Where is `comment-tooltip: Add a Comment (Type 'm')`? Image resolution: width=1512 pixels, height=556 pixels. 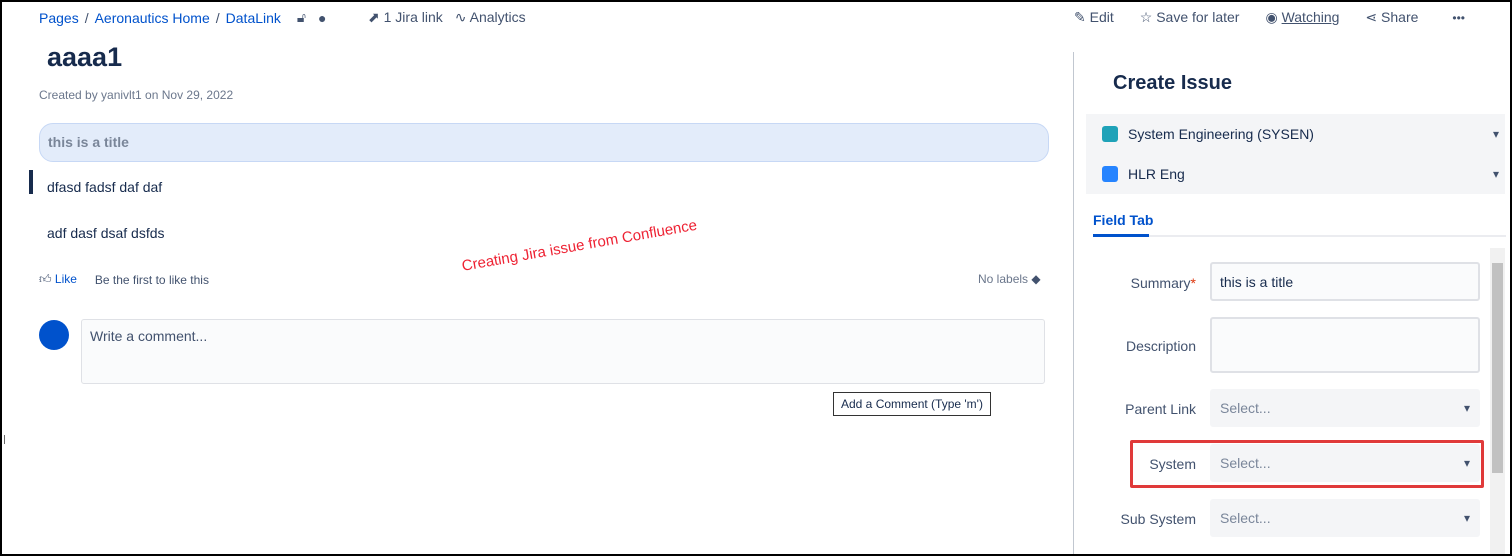
comment-tooltip: Add a Comment (Type 'm') is located at coordinates (912, 404).